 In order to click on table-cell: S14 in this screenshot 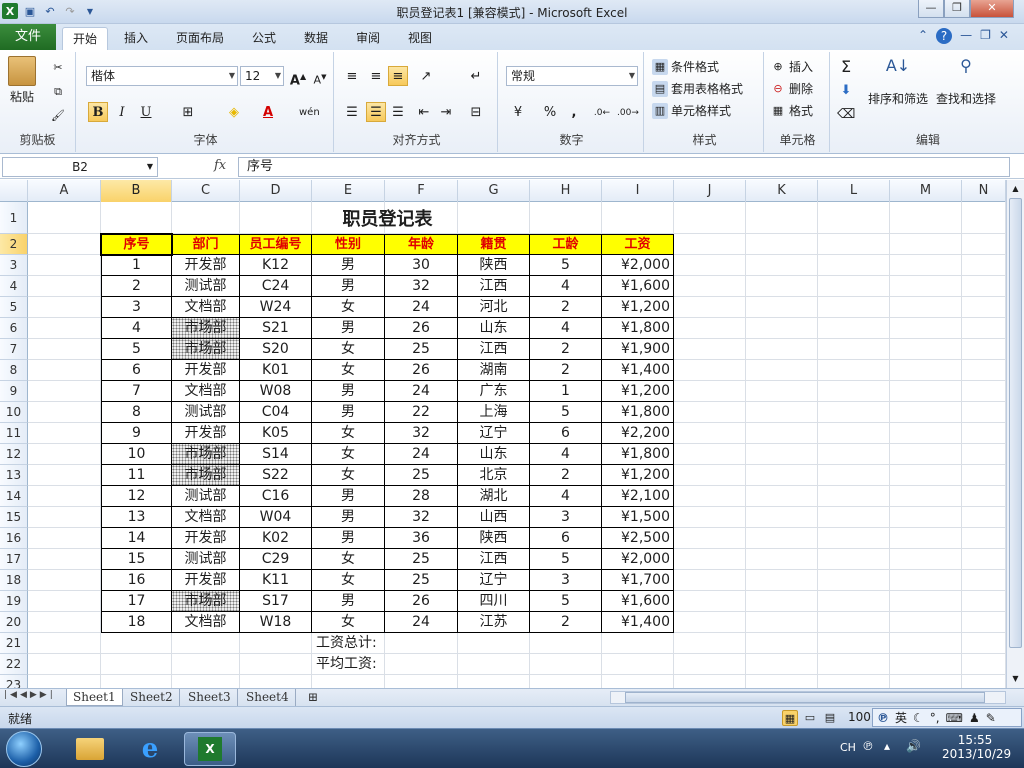, I will do `click(276, 454)`.